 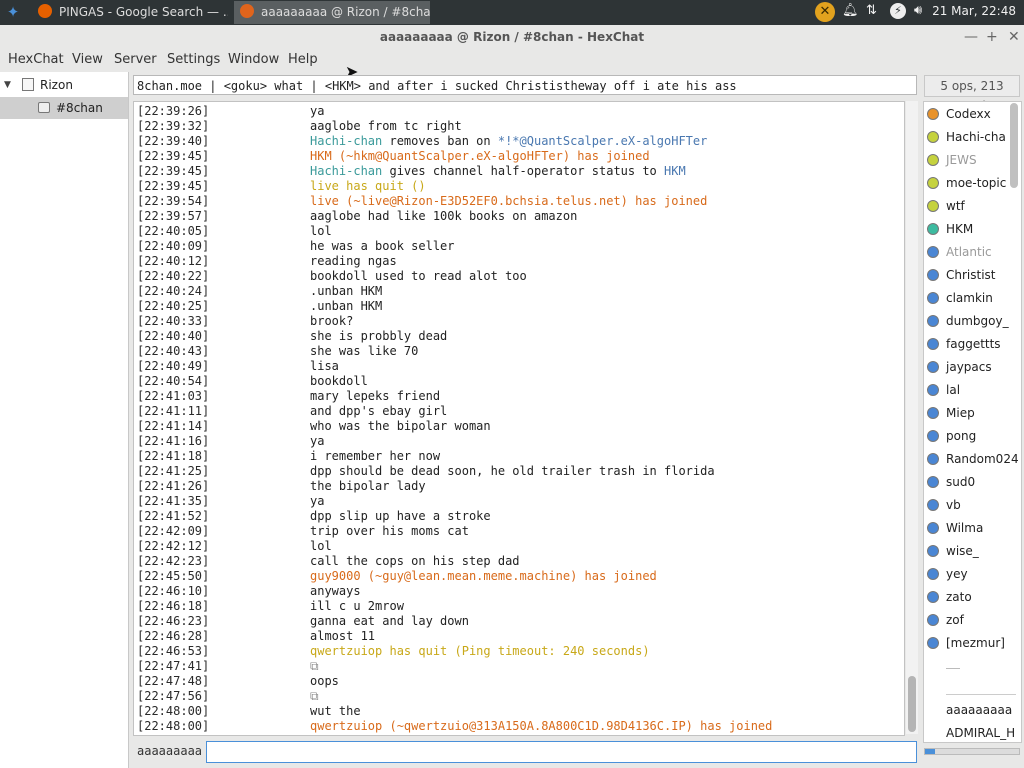 What do you see at coordinates (379, 411) in the screenshot?
I see `chat-message-segment: and dpp's ebay girl` at bounding box center [379, 411].